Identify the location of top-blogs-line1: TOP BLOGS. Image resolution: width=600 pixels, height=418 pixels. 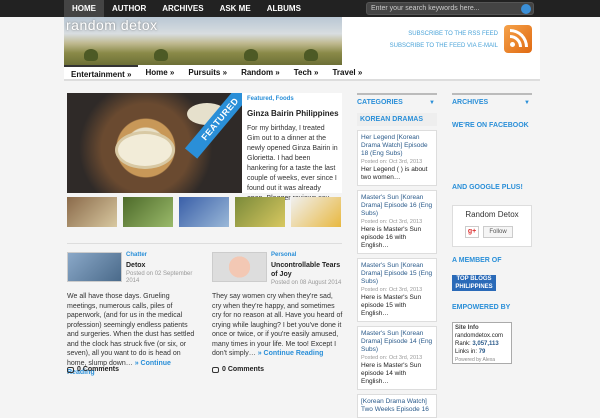
(474, 279).